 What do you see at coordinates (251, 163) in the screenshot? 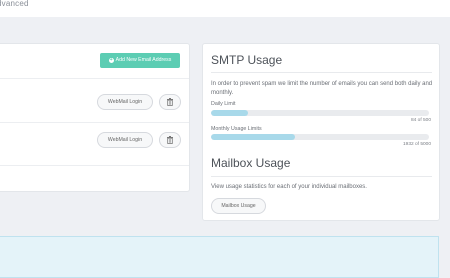
I see `mailbox-usage-title: Mailbox Usage` at bounding box center [251, 163].